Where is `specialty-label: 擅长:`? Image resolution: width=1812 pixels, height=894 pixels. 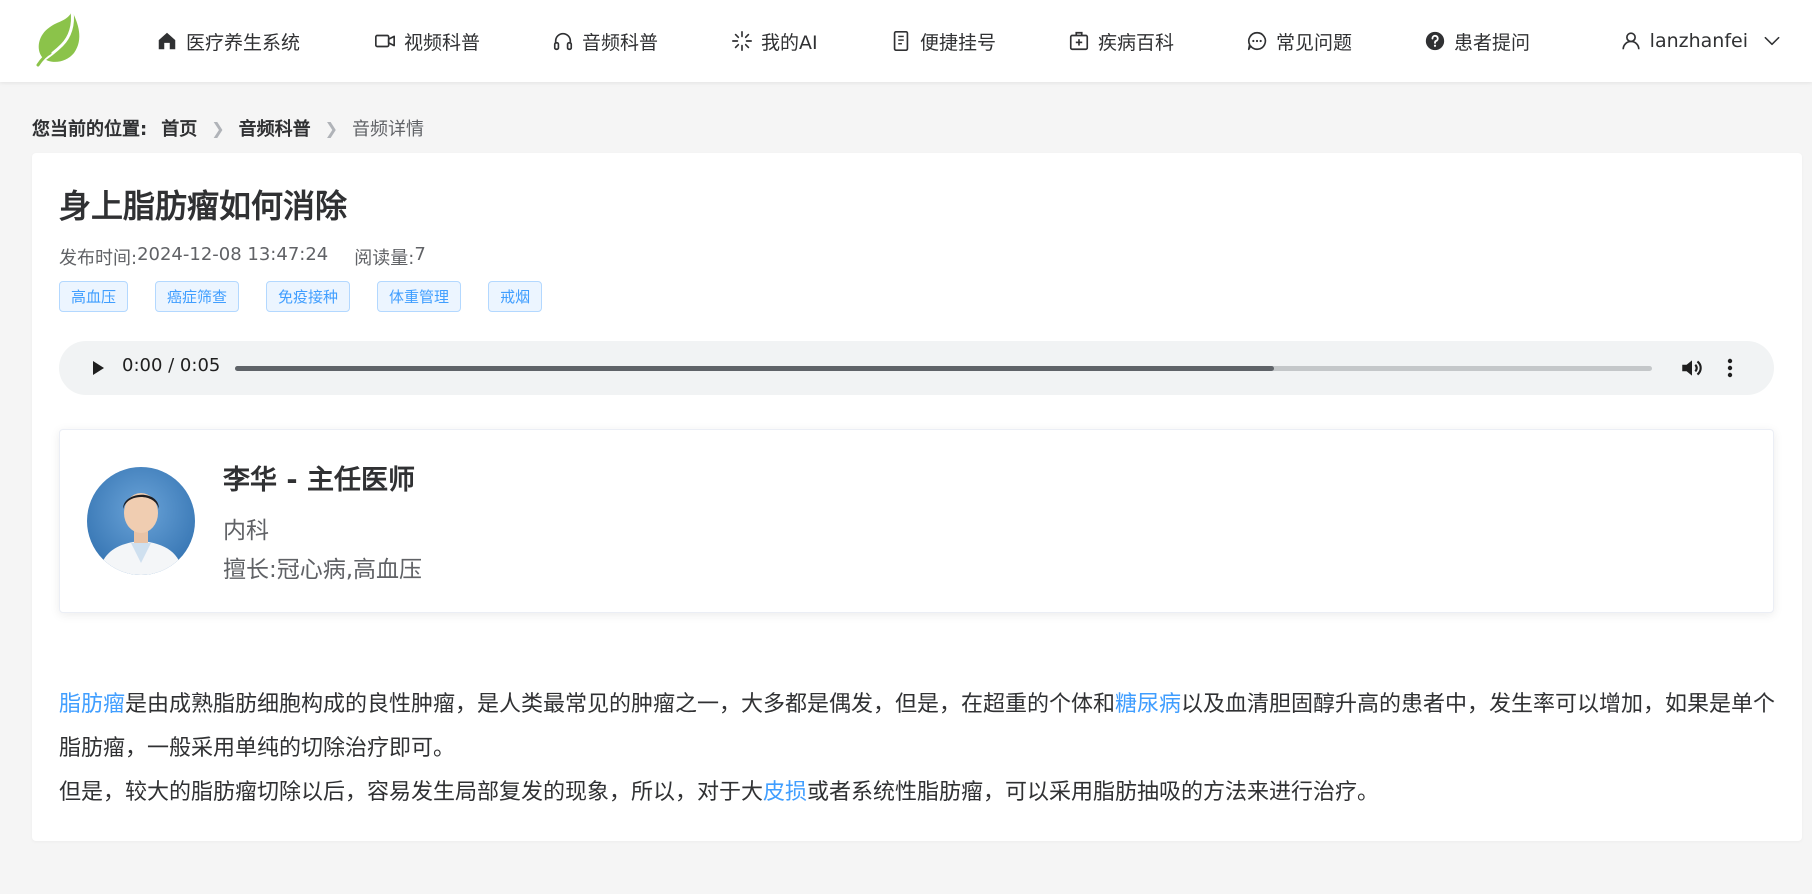
specialty-label: 擅长: is located at coordinates (250, 570).